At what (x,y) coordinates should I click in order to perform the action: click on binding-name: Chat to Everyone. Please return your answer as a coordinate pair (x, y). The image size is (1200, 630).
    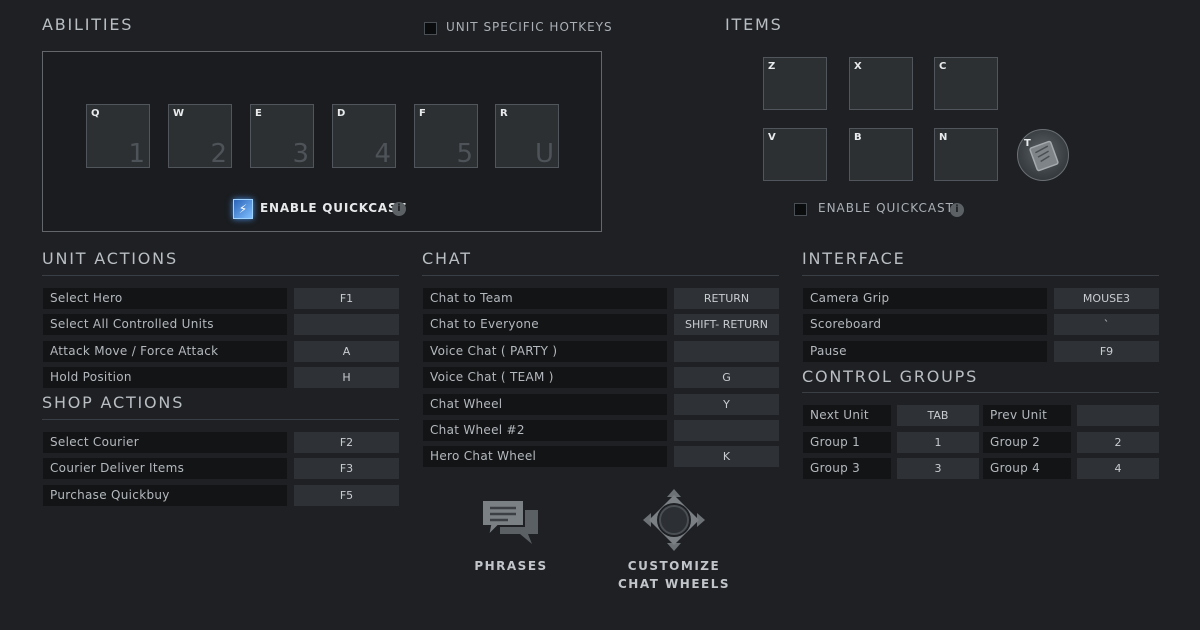
    Looking at the image, I should click on (545, 324).